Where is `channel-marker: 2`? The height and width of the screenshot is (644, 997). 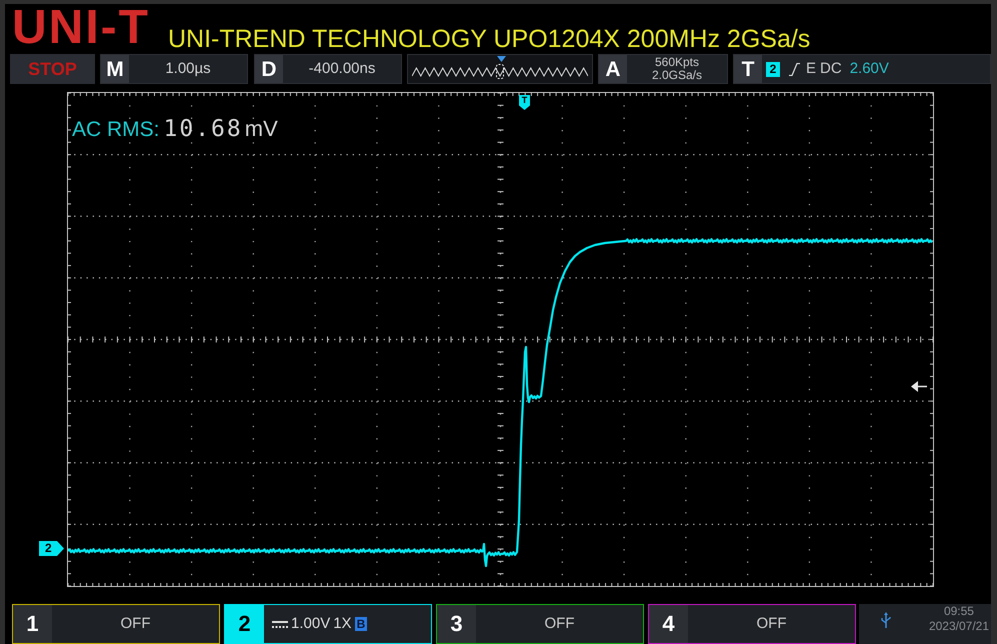 channel-marker: 2 is located at coordinates (51, 548).